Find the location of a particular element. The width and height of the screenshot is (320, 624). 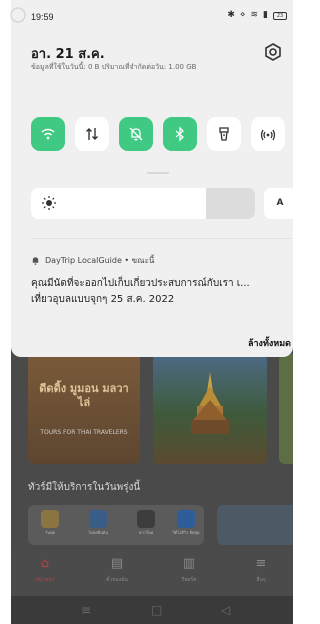

partial-card is located at coordinates (286, 409).